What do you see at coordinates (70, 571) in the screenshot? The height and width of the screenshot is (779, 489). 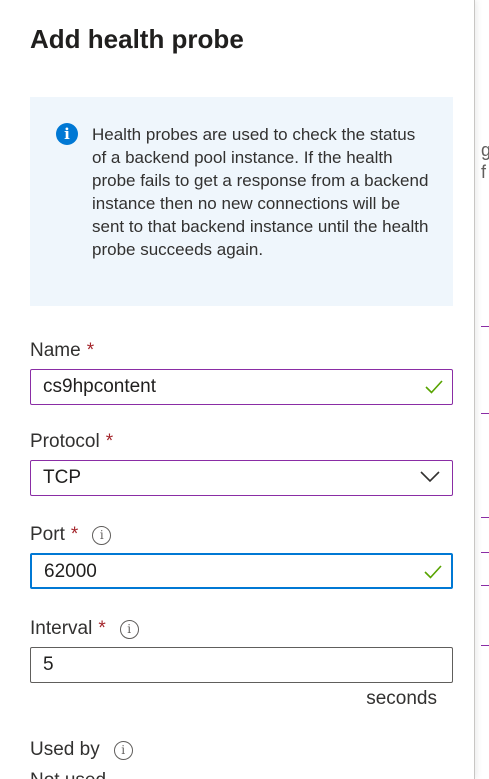 I see `port-input-value: 62000` at bounding box center [70, 571].